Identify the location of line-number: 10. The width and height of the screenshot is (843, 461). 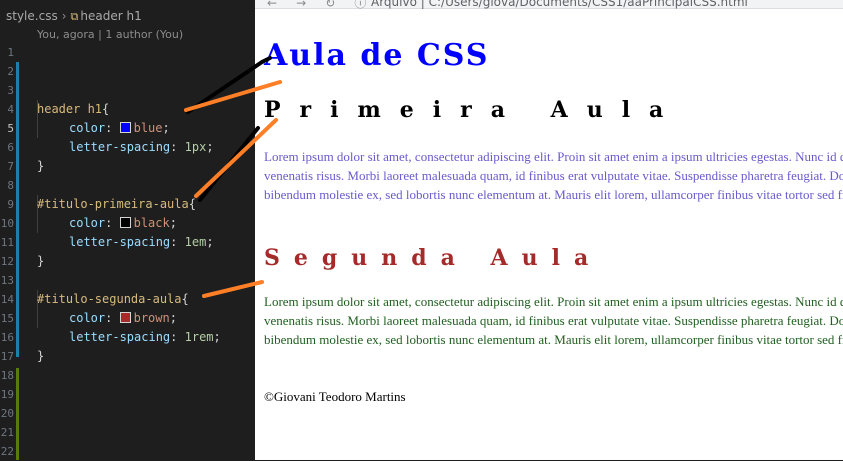
(7, 223).